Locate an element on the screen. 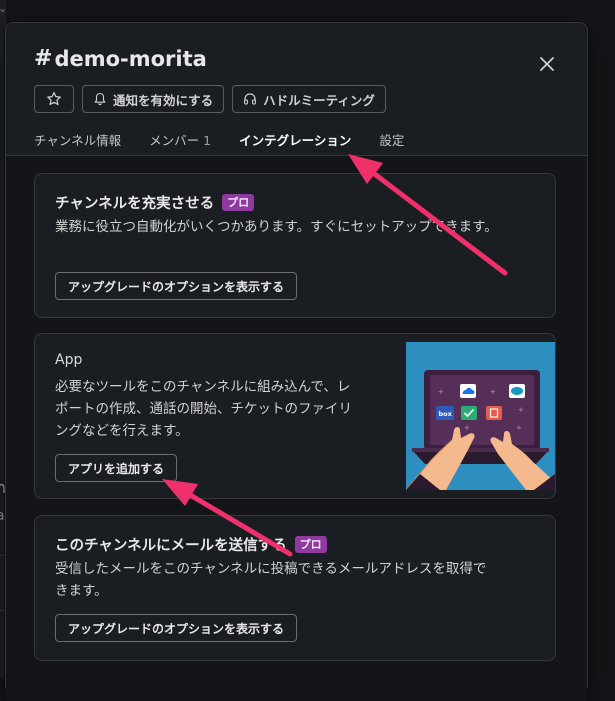  desc-line: きます。 is located at coordinates (81, 591).